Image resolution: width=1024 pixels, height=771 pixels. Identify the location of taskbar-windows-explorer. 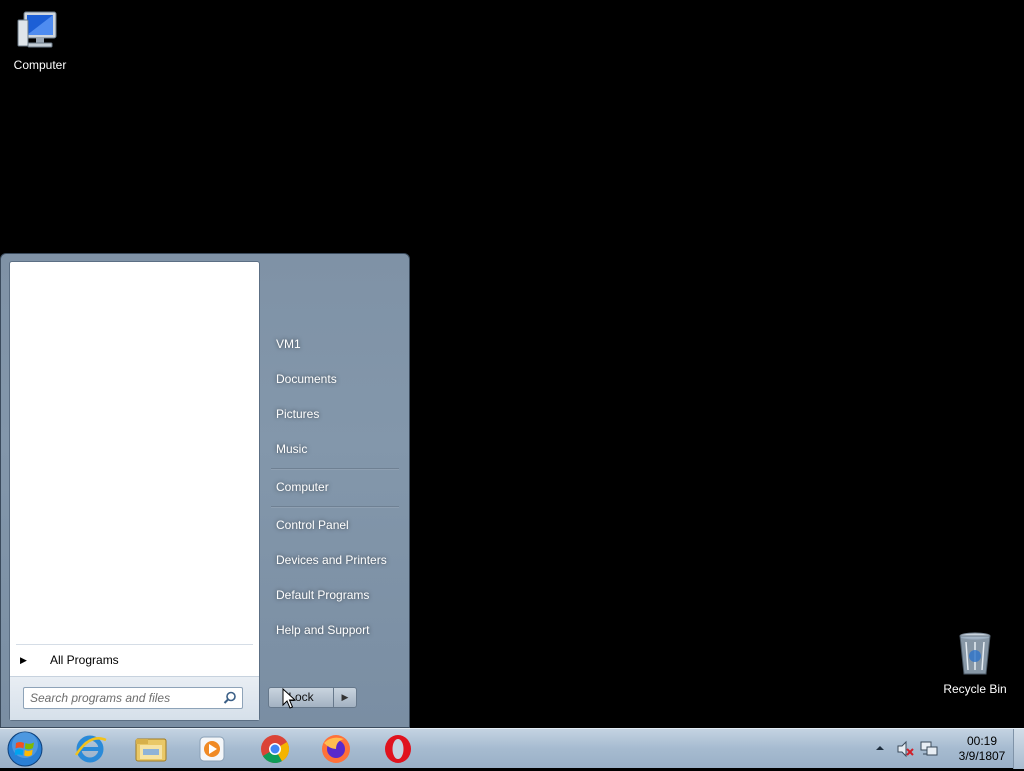
(151, 749).